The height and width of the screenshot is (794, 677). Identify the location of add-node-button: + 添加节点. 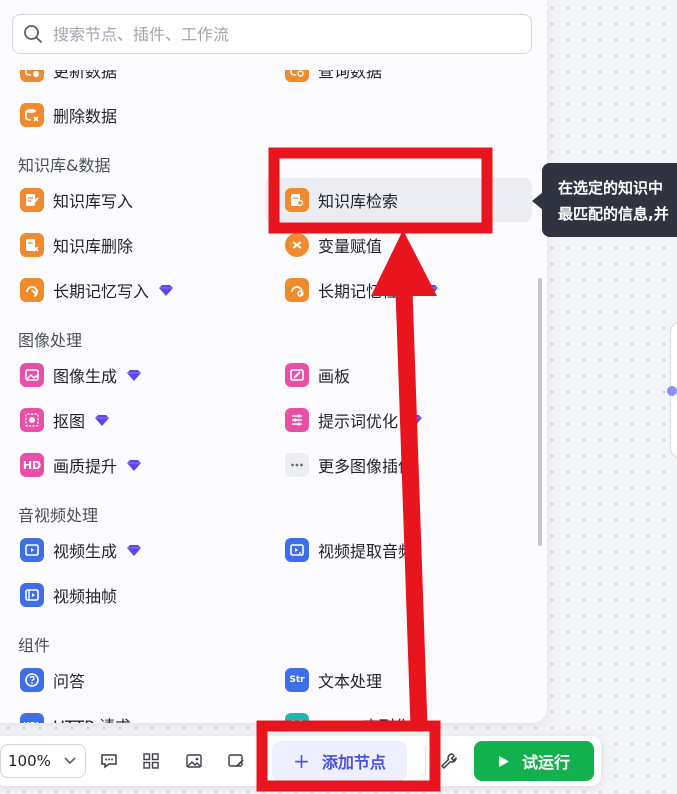
(339, 761).